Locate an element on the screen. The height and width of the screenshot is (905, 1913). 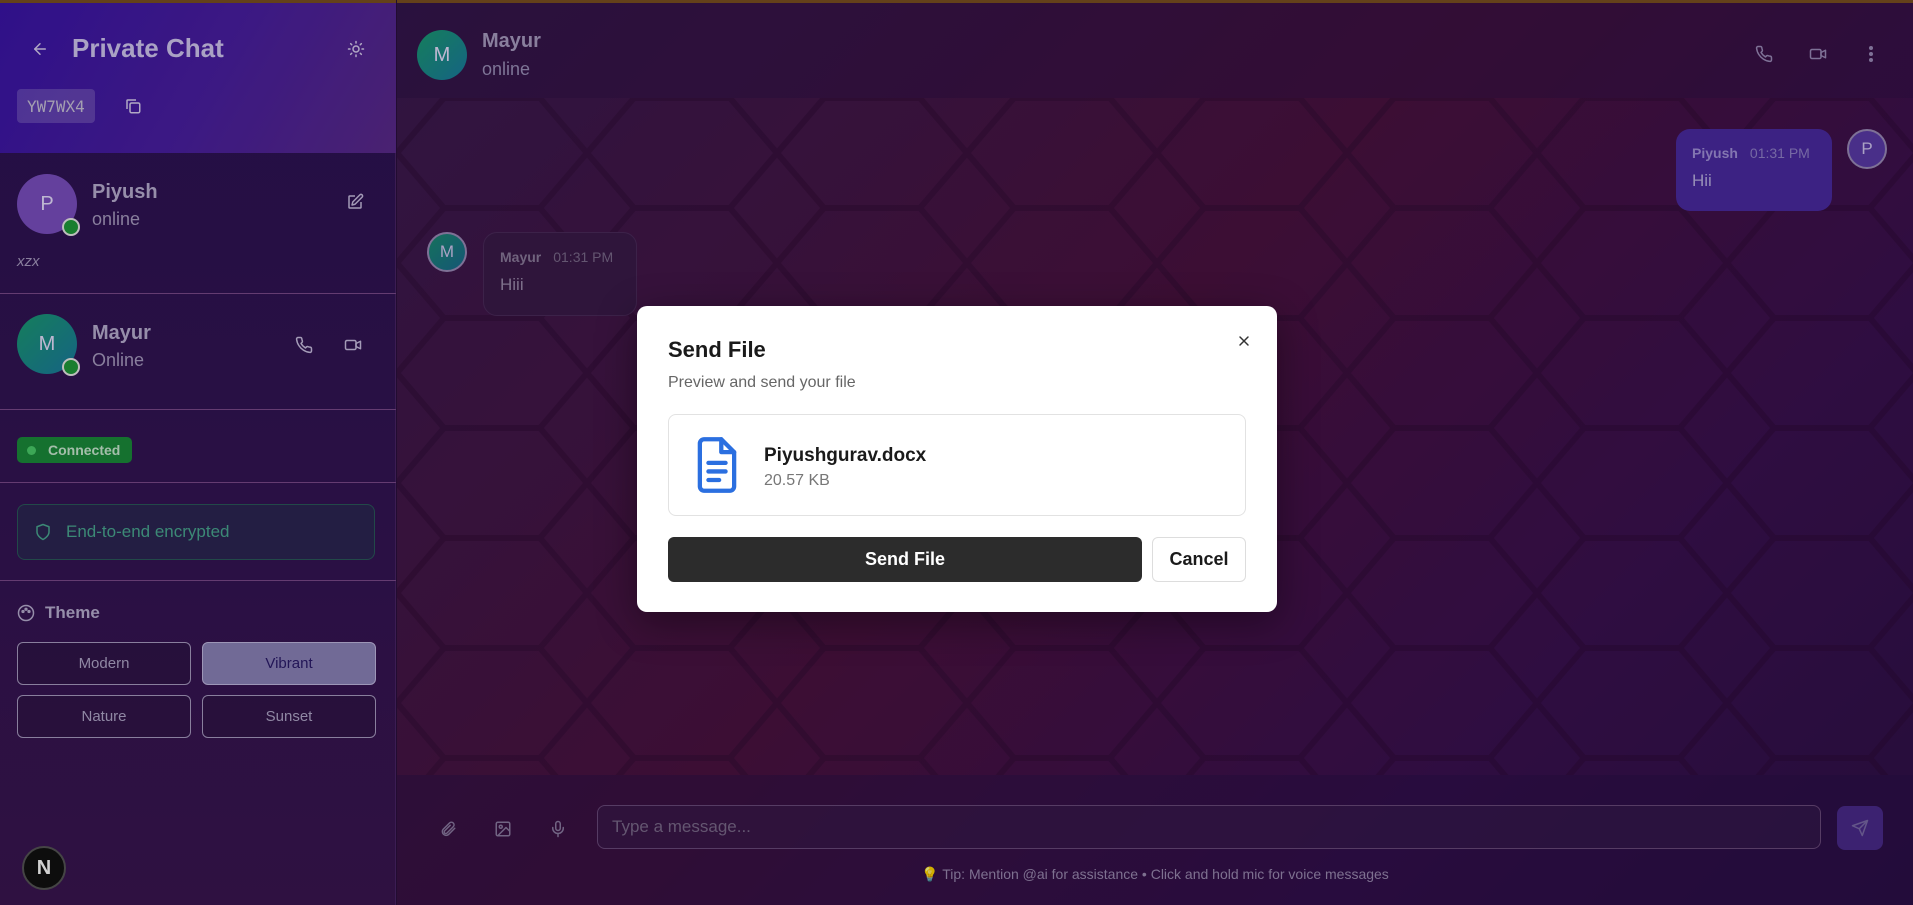
cancel-button: Cancel is located at coordinates (1199, 559).